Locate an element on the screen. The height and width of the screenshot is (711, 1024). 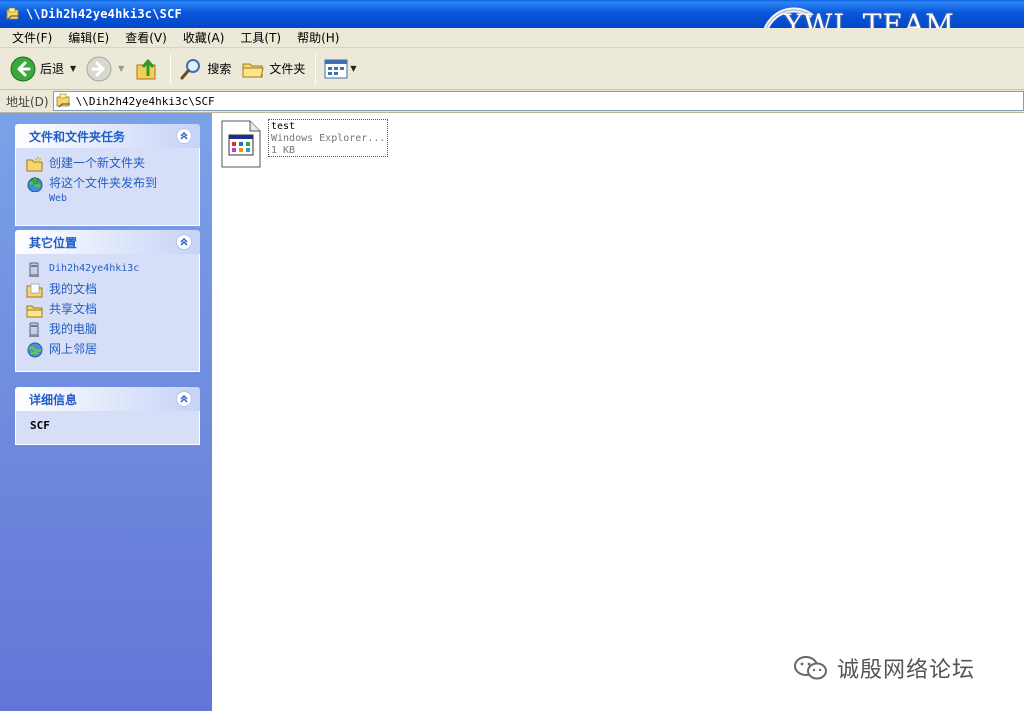
back-button: 后退 ▼ is located at coordinates (43, 69).